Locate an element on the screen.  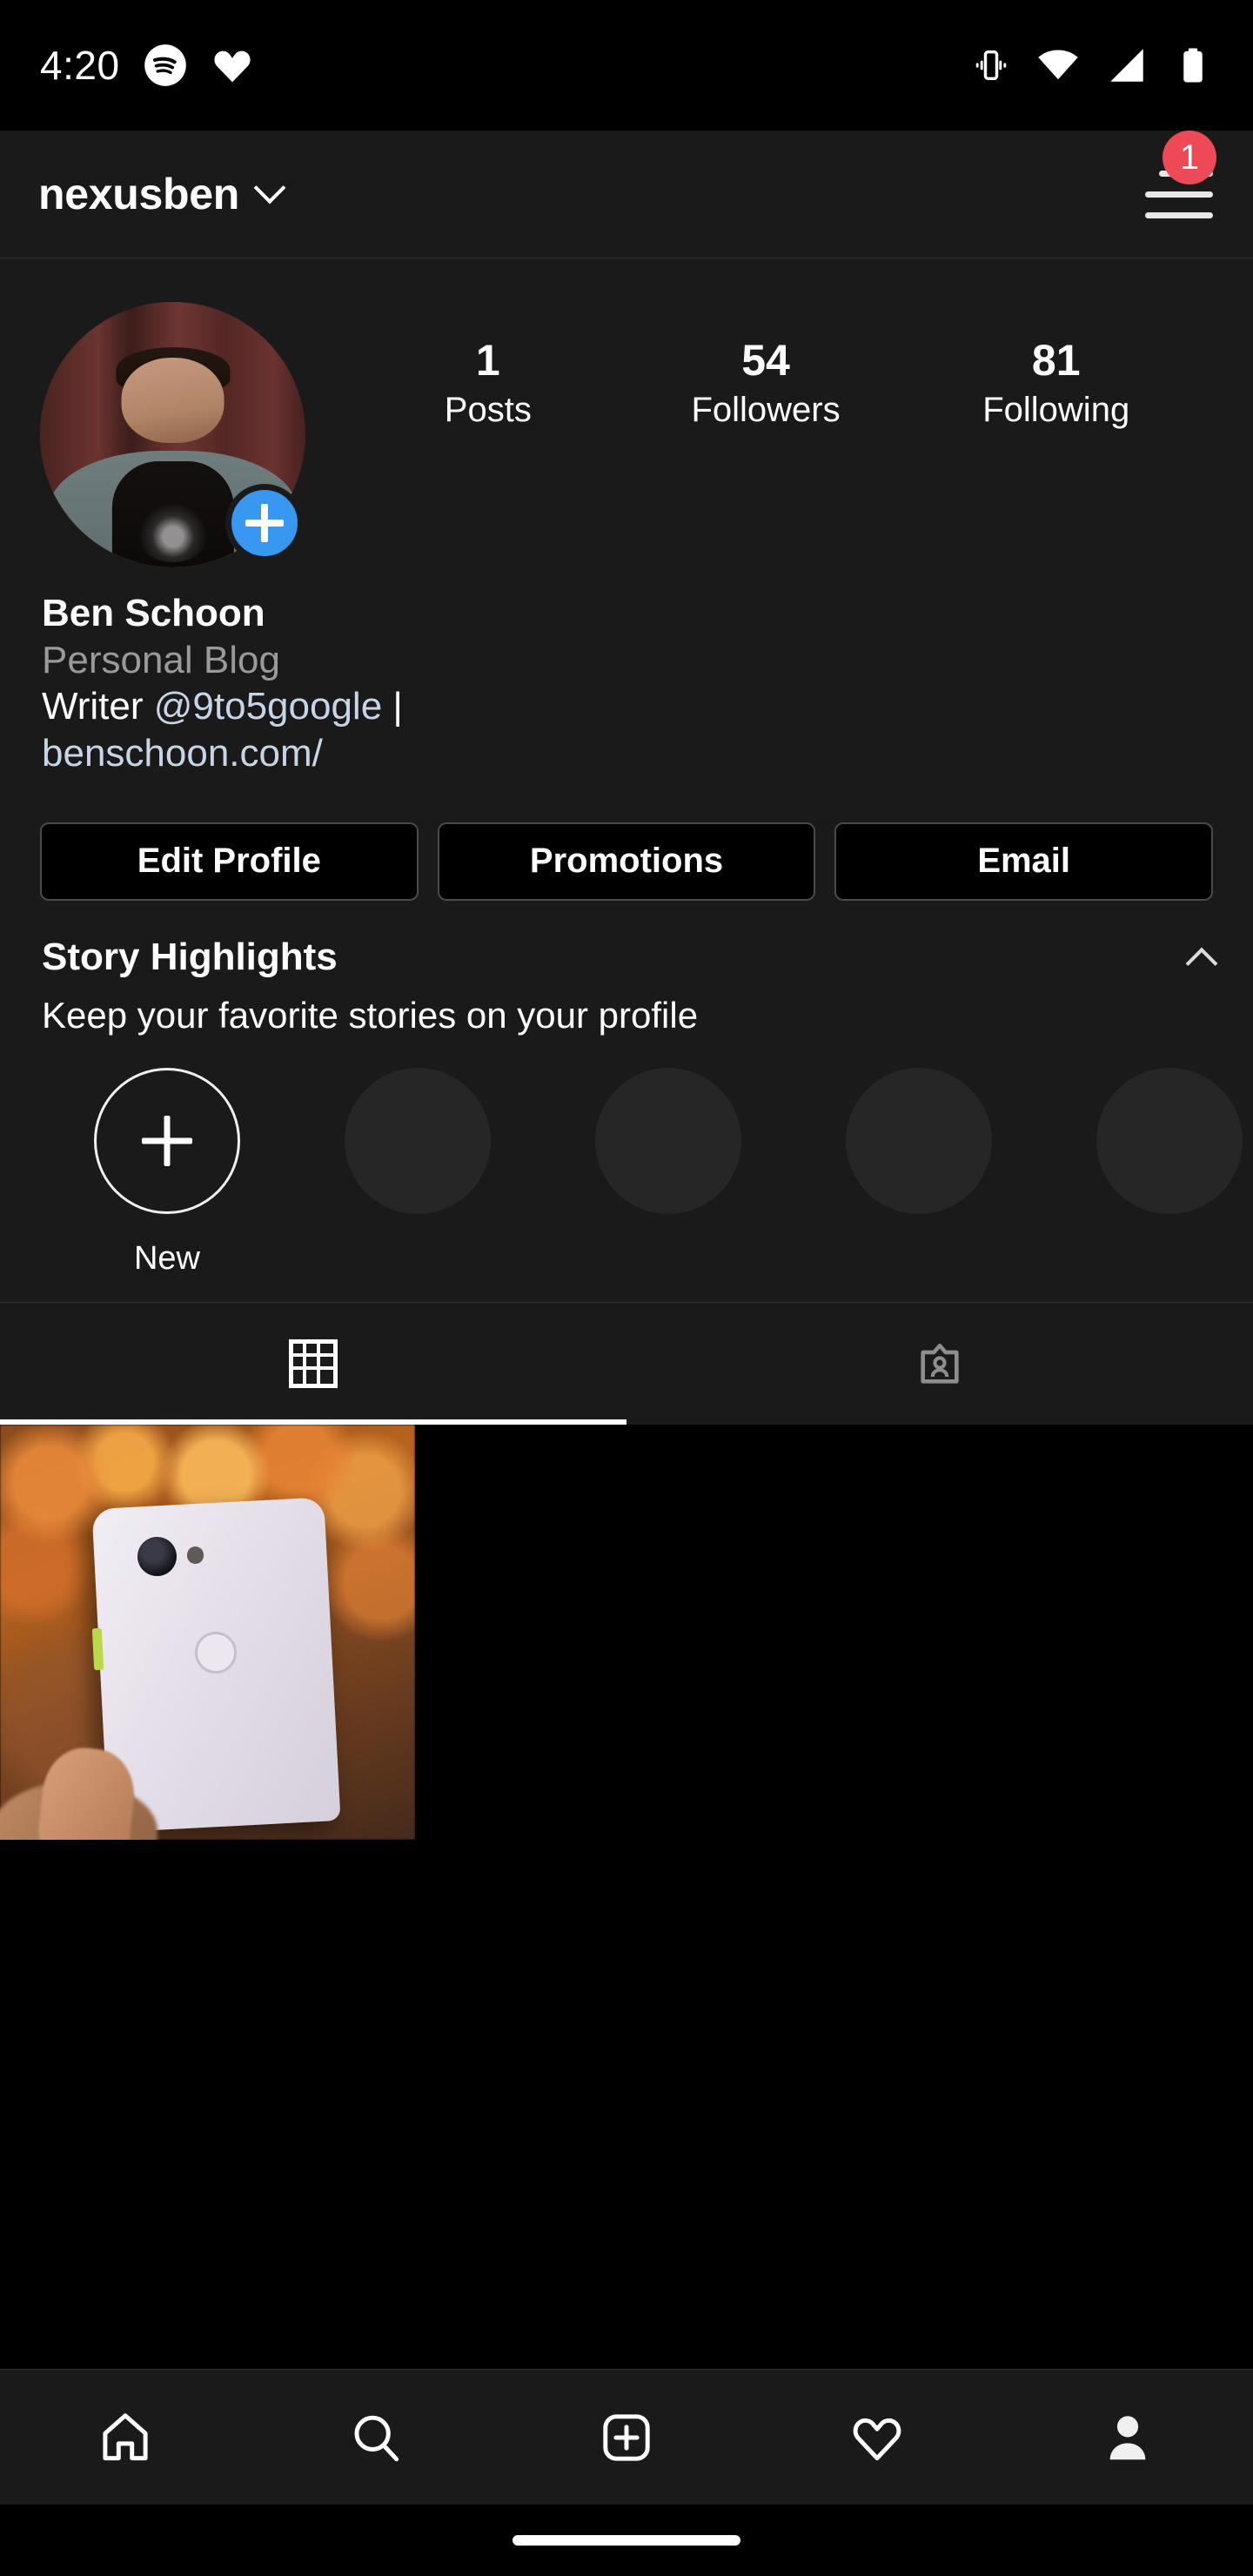
story-highlights-row: New is located at coordinates (626, 1157).